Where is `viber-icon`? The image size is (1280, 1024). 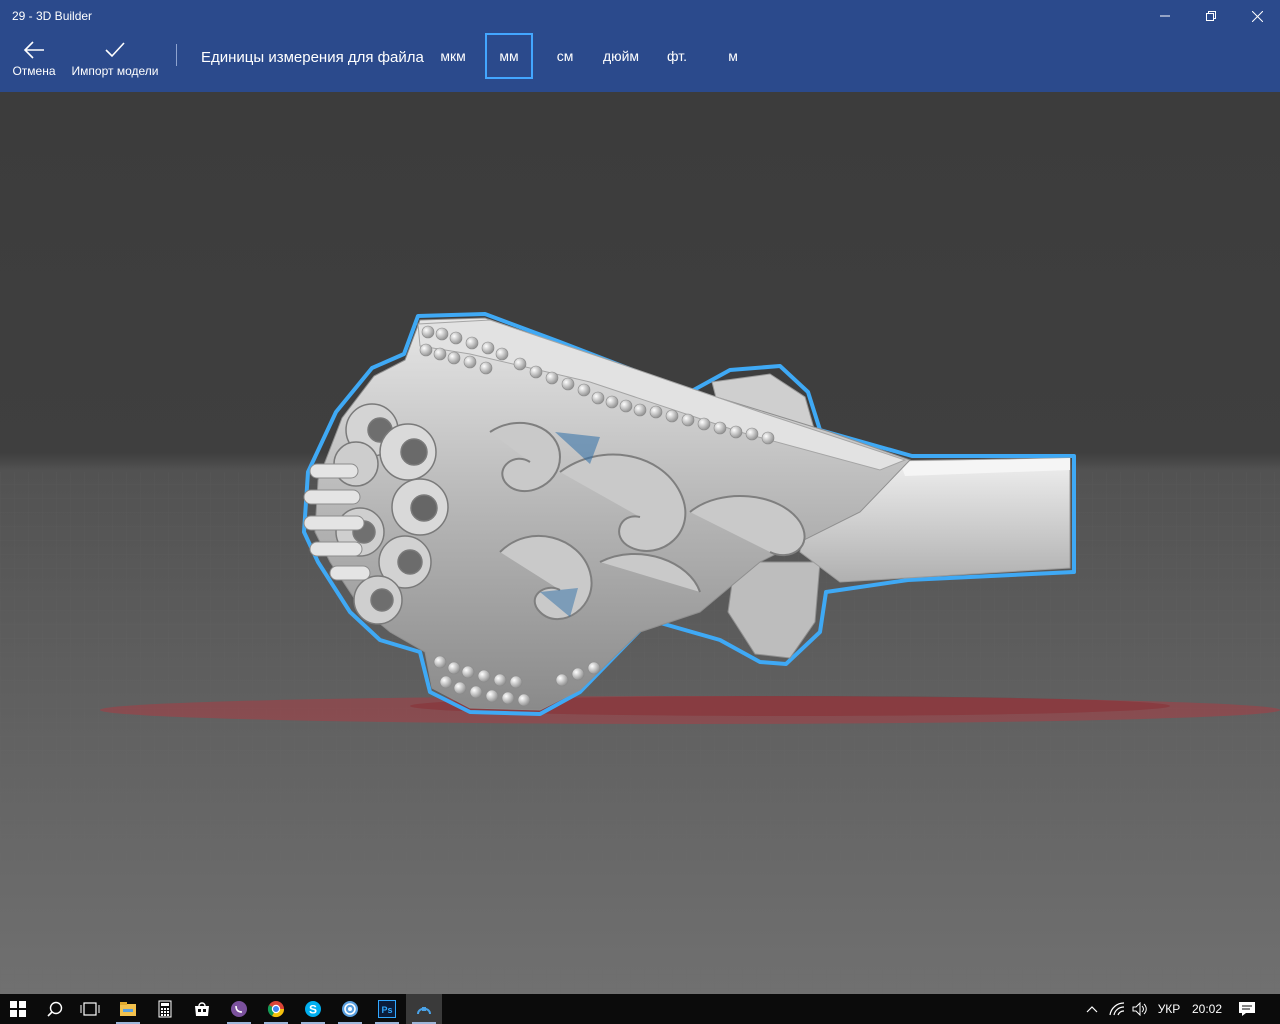 viber-icon is located at coordinates (239, 1009).